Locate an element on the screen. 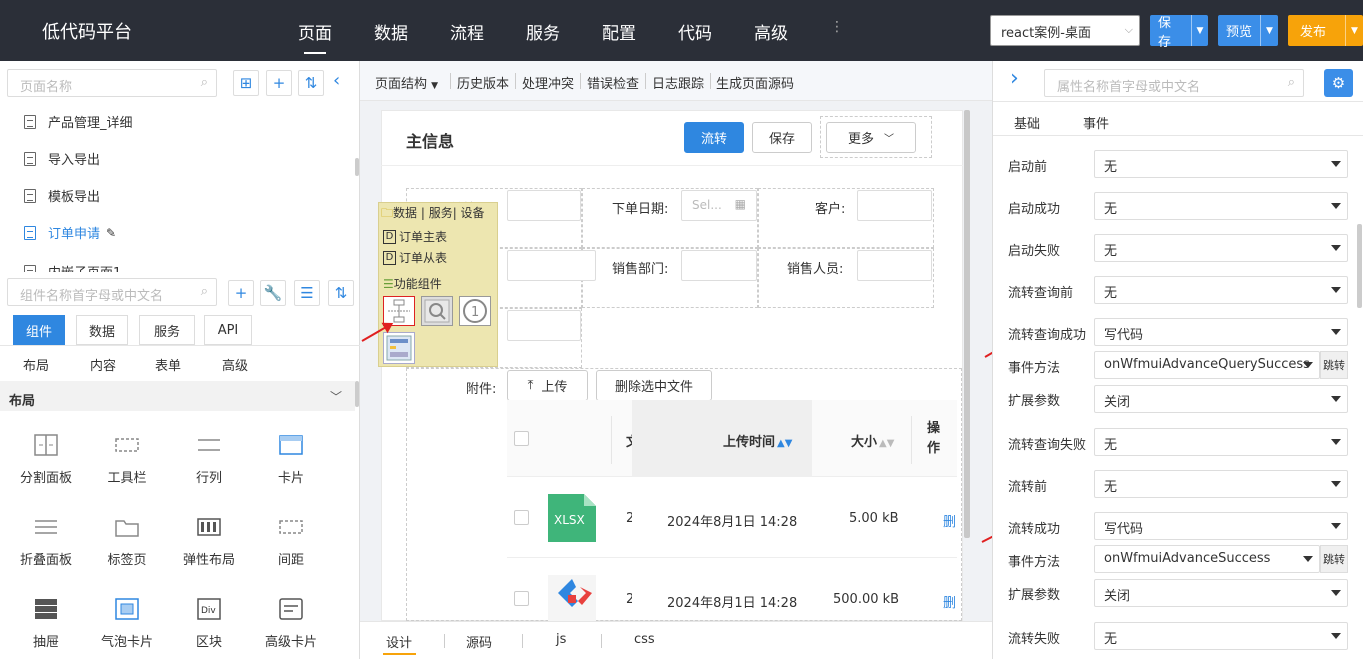 The width and height of the screenshot is (1363, 659). page-item: 内嵌子页面1 is located at coordinates (72, 267).